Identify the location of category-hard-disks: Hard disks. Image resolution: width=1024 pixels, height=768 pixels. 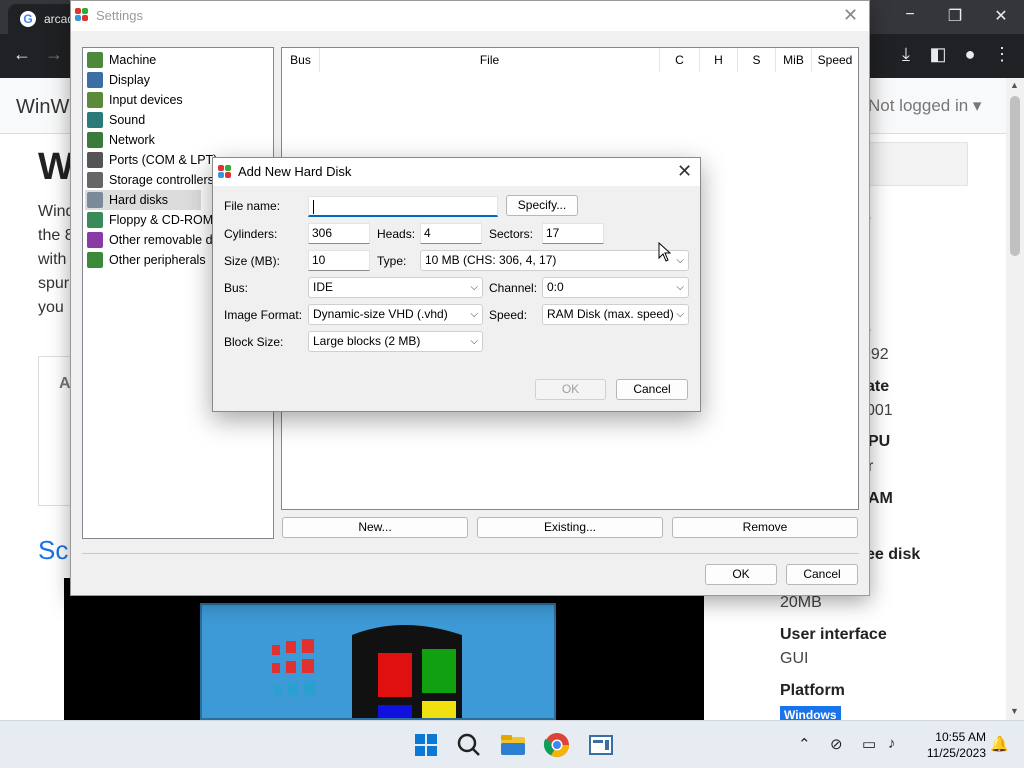
(143, 200).